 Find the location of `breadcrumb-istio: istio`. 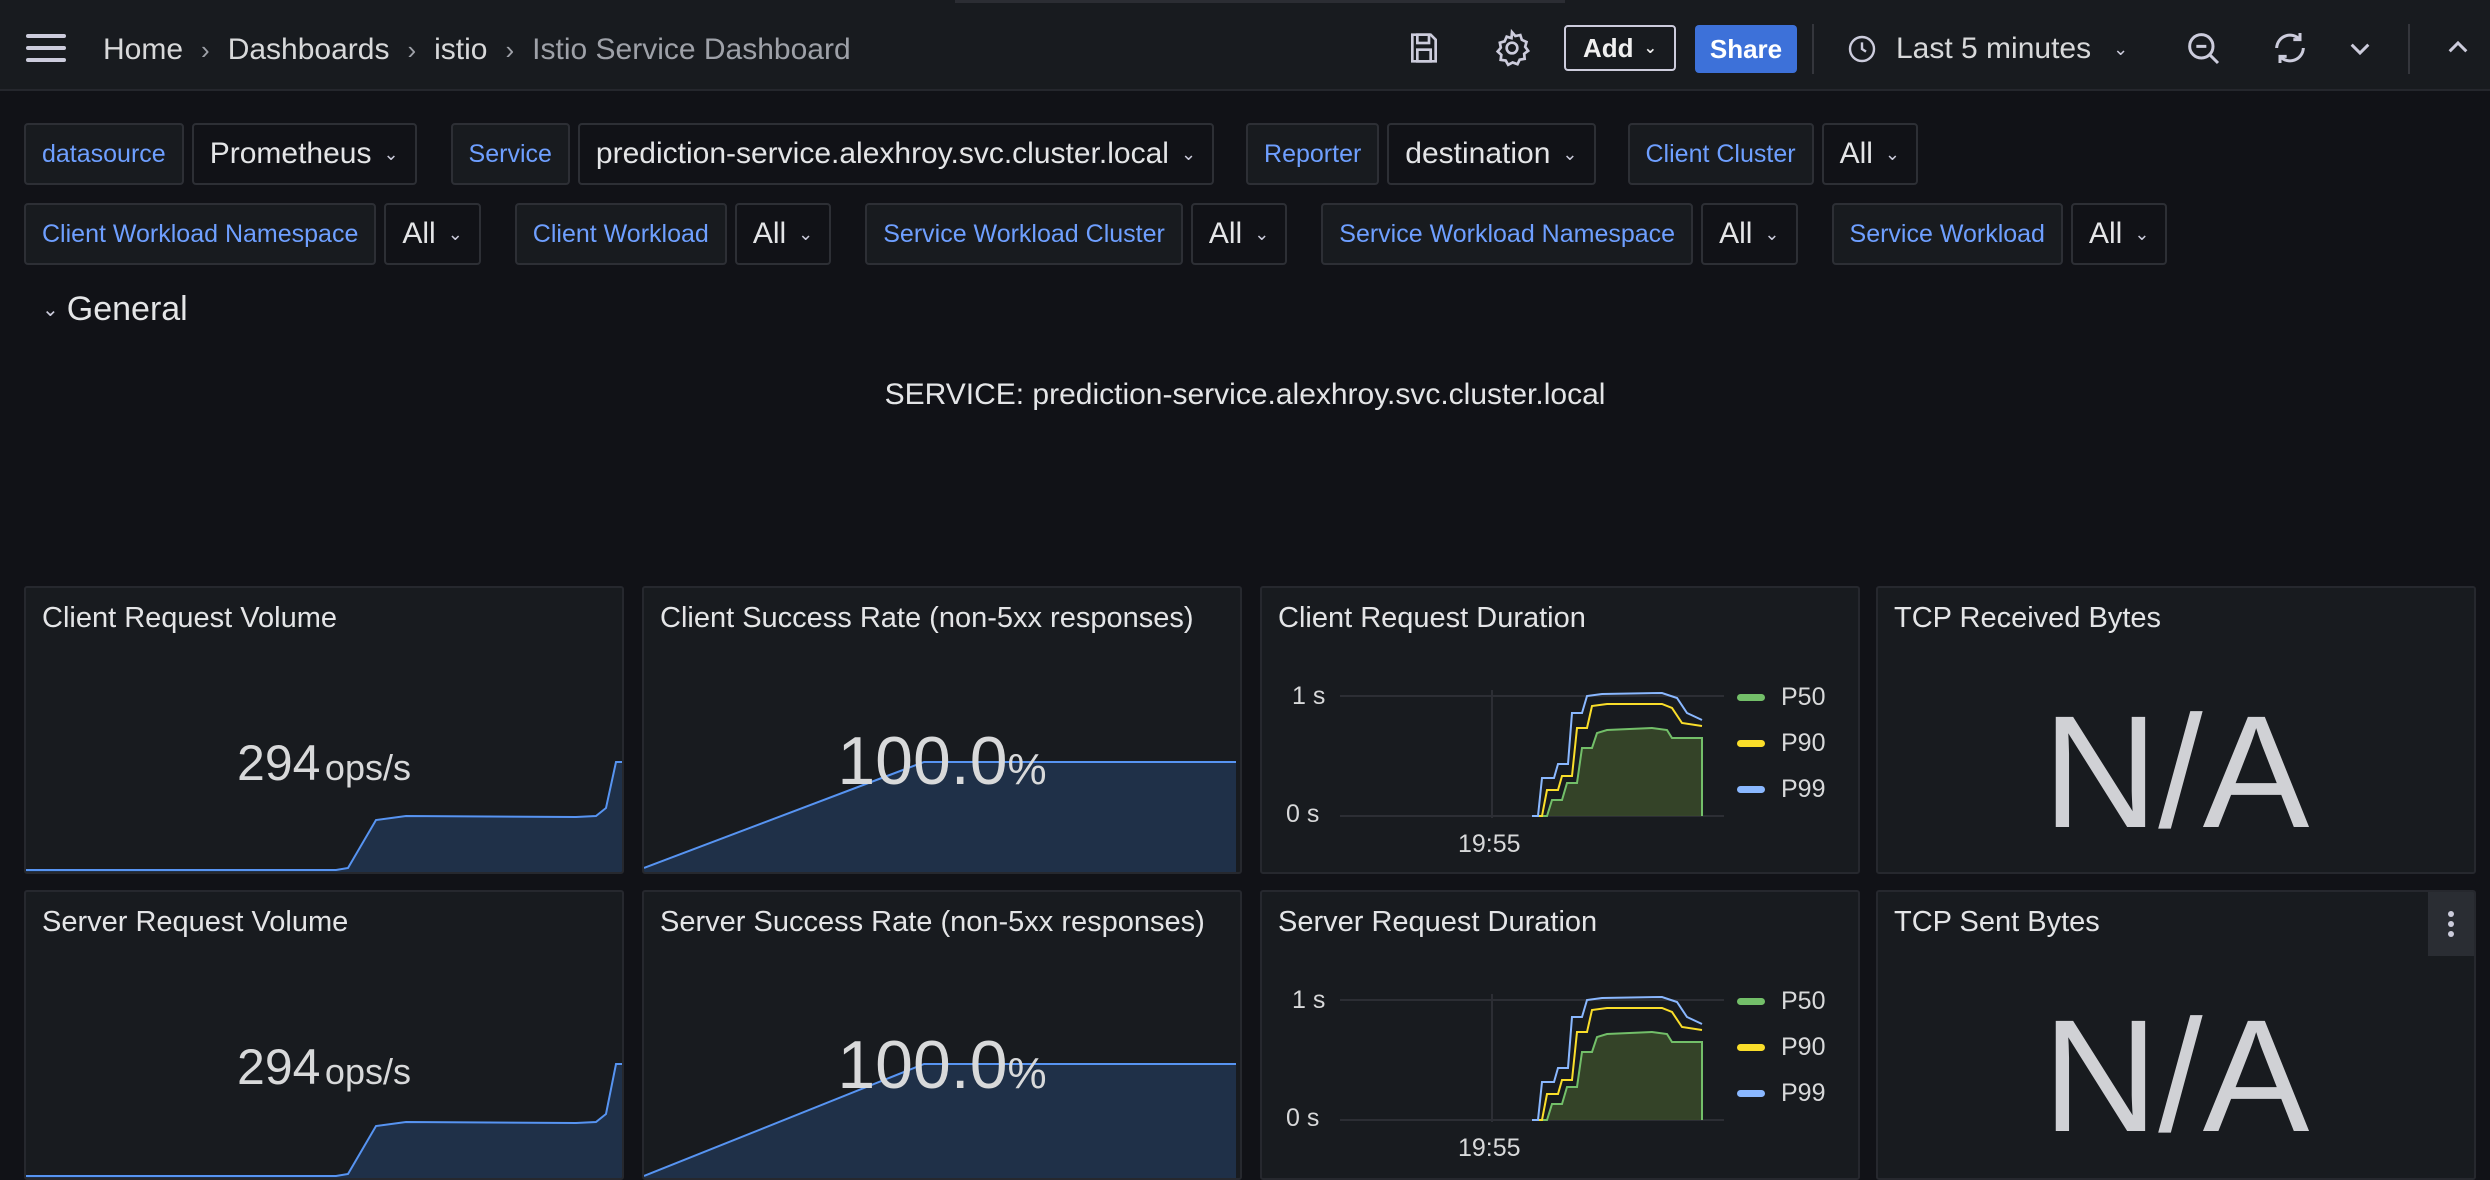

breadcrumb-istio: istio is located at coordinates (460, 50).